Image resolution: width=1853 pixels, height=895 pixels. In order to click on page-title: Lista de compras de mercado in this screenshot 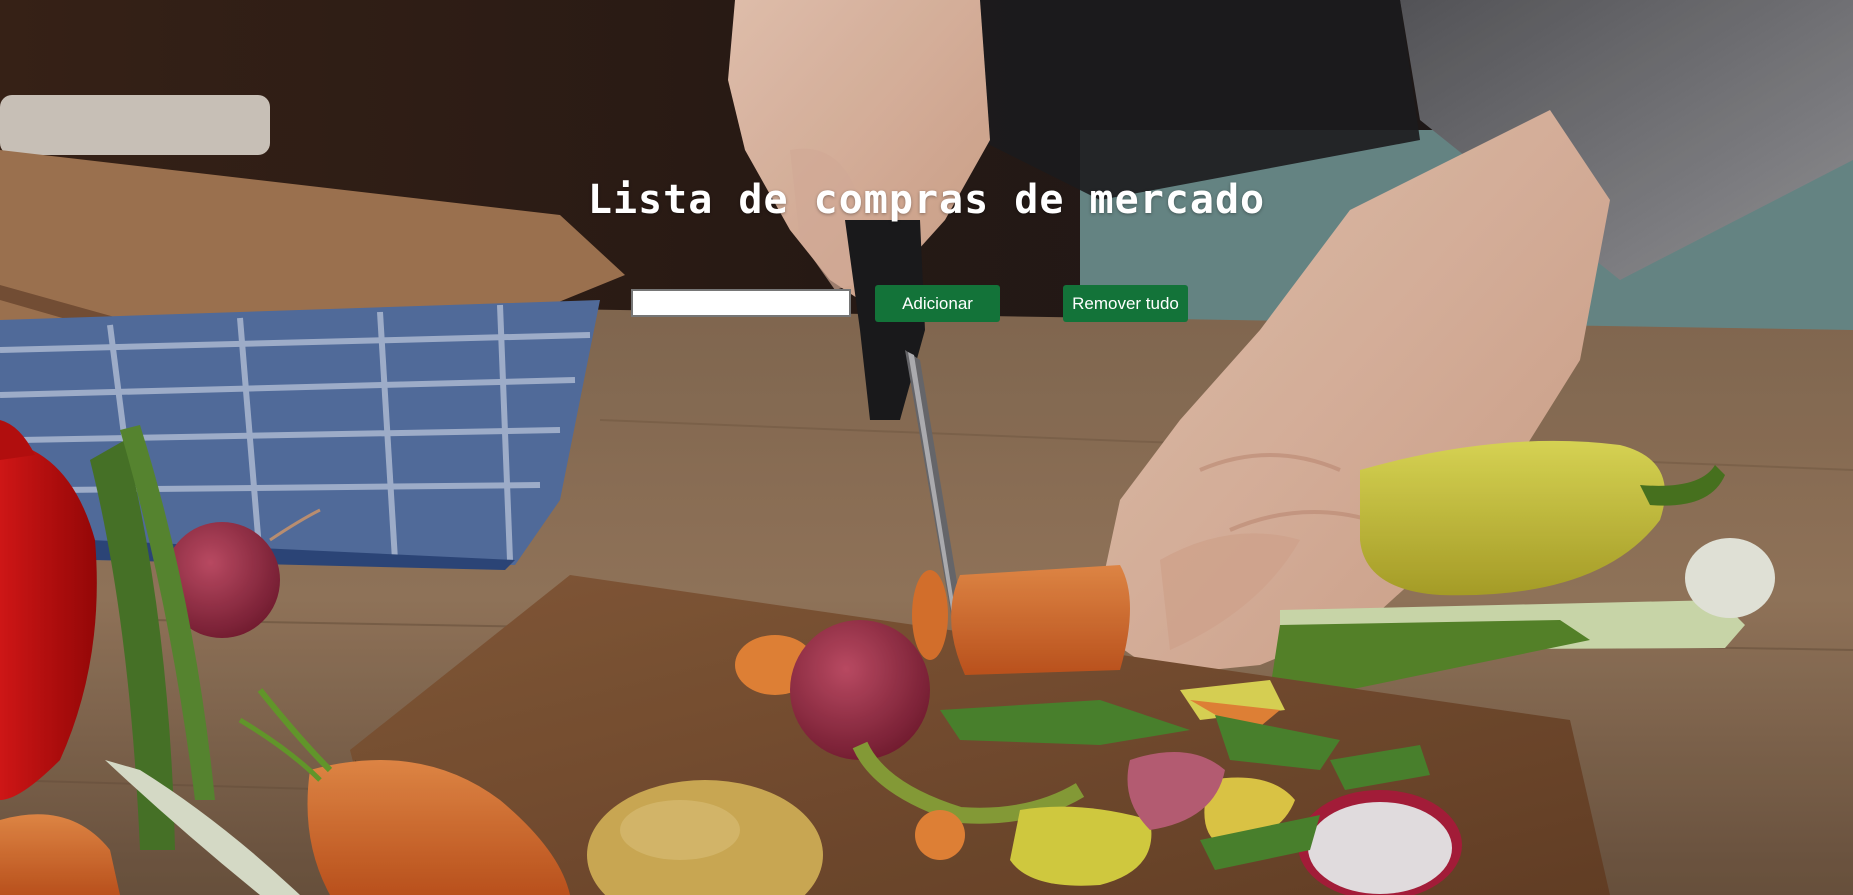, I will do `click(926, 200)`.